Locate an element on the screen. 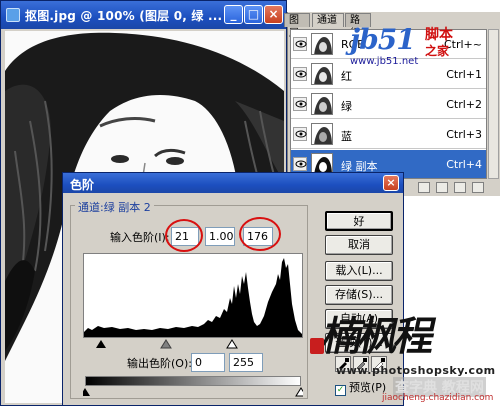  tab-layers: 图层 is located at coordinates (297, 26).